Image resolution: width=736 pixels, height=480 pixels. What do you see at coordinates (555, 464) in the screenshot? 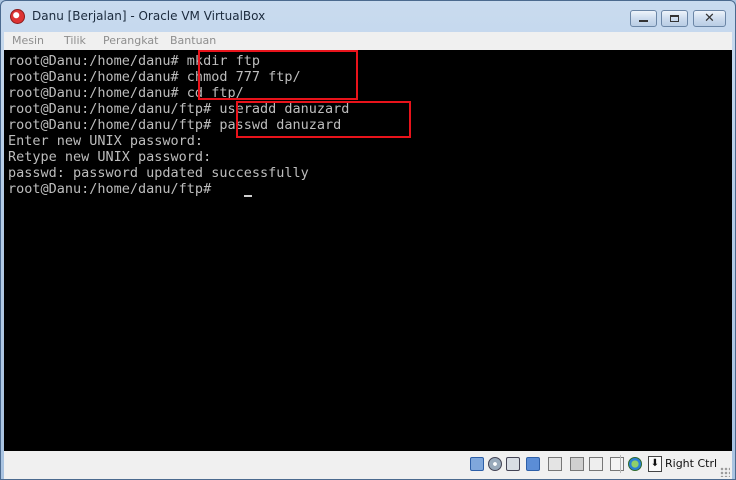
I see `shared-folders-icon` at bounding box center [555, 464].